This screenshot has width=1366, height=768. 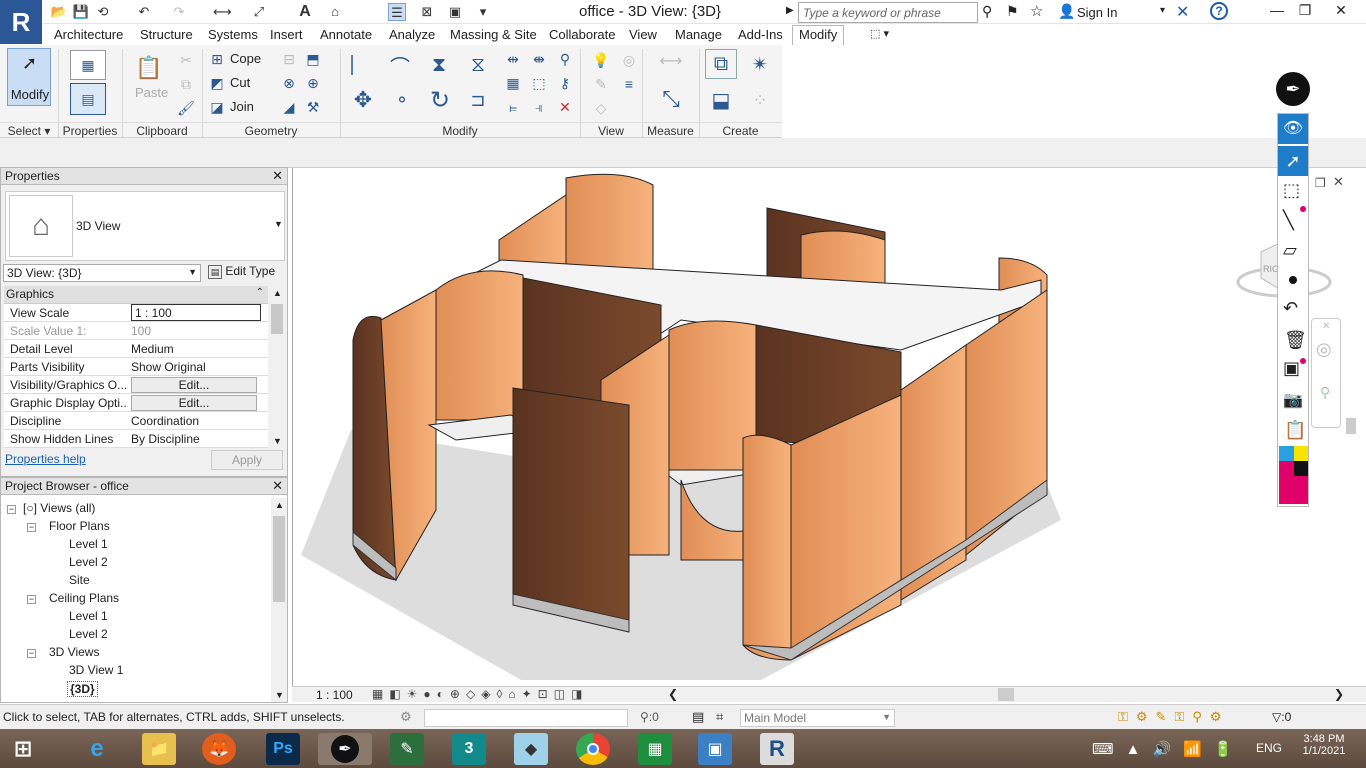 What do you see at coordinates (363, 100) in the screenshot?
I see `move-icon: ✥` at bounding box center [363, 100].